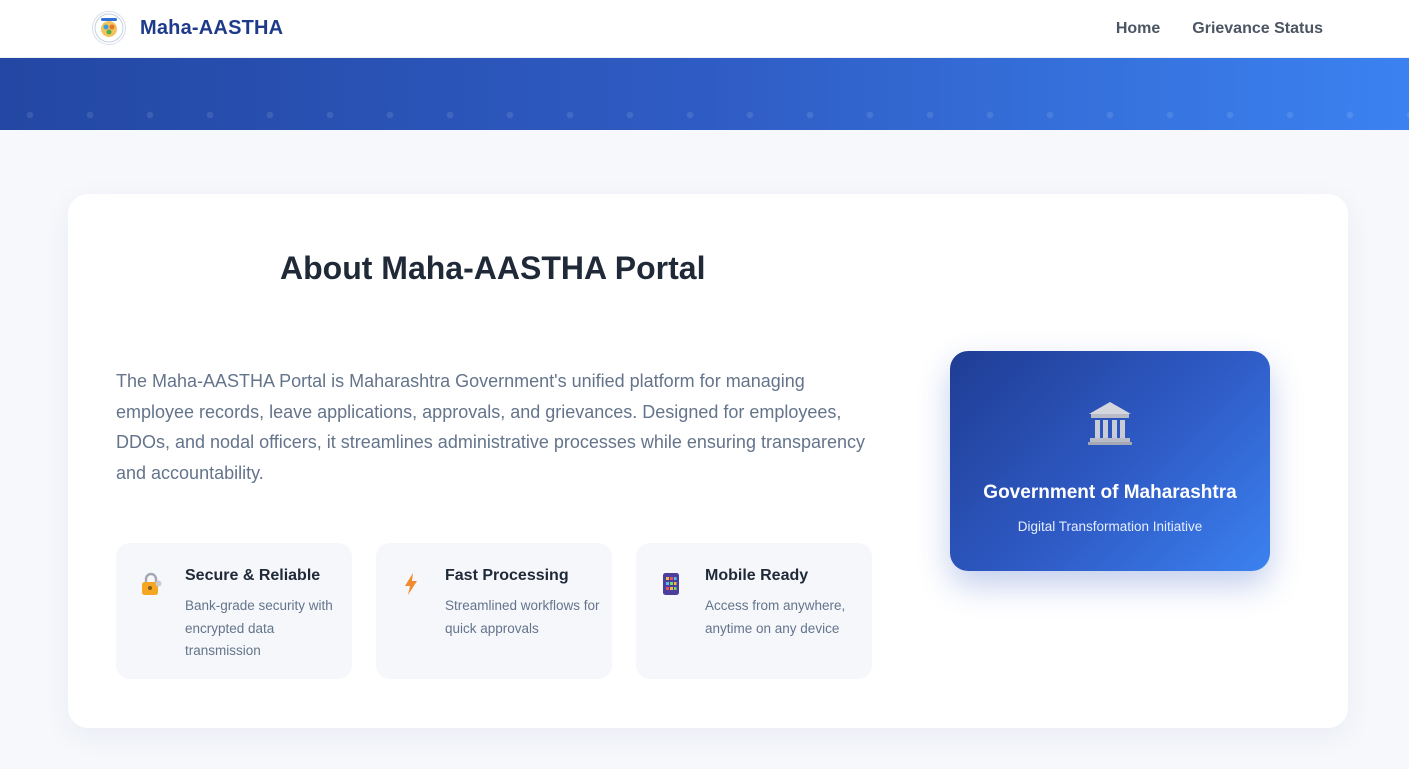  Describe the element at coordinates (411, 584) in the screenshot. I see `lightning-icon` at that location.